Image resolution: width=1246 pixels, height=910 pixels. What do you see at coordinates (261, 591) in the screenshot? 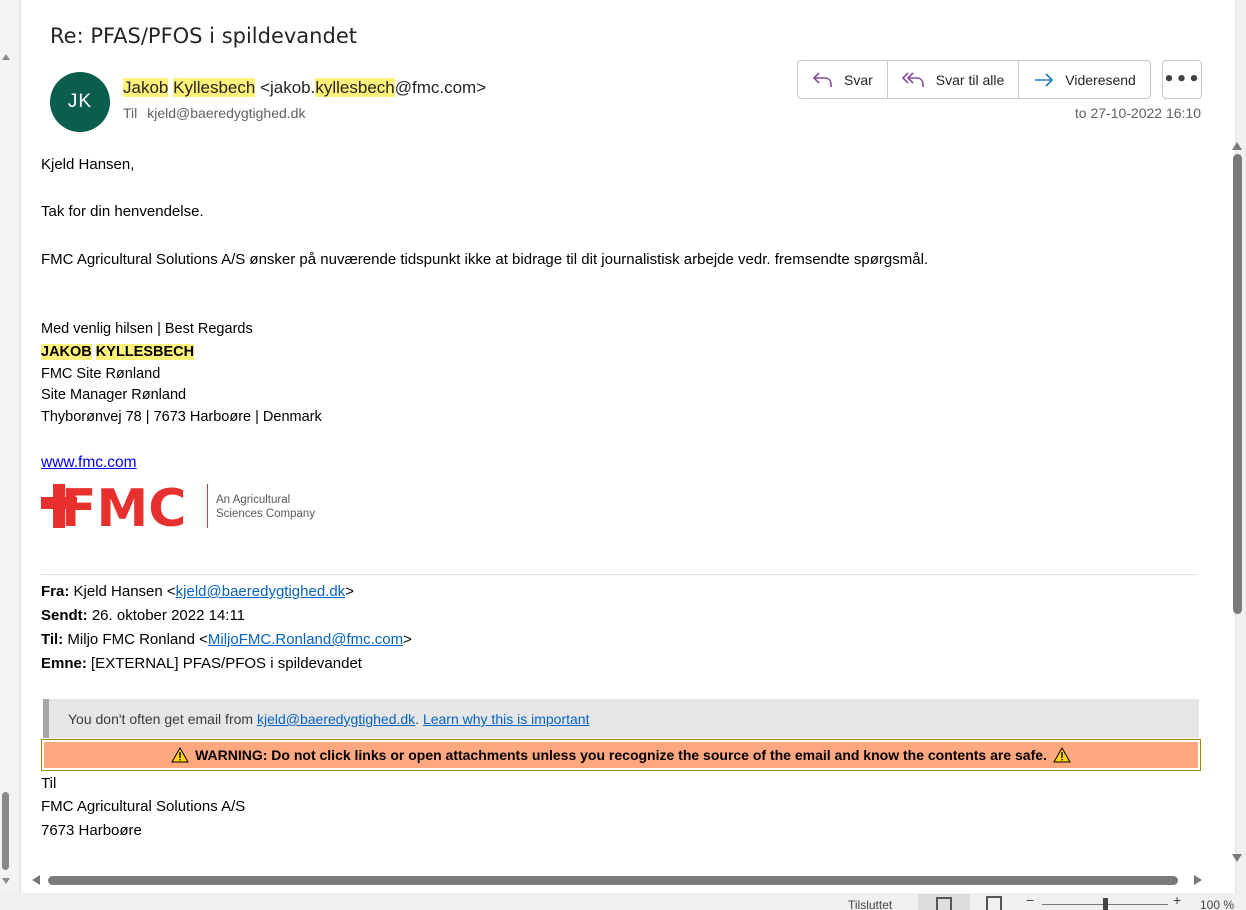
I see `from-email-link: kjeld@baeredygtighed.dk` at bounding box center [261, 591].